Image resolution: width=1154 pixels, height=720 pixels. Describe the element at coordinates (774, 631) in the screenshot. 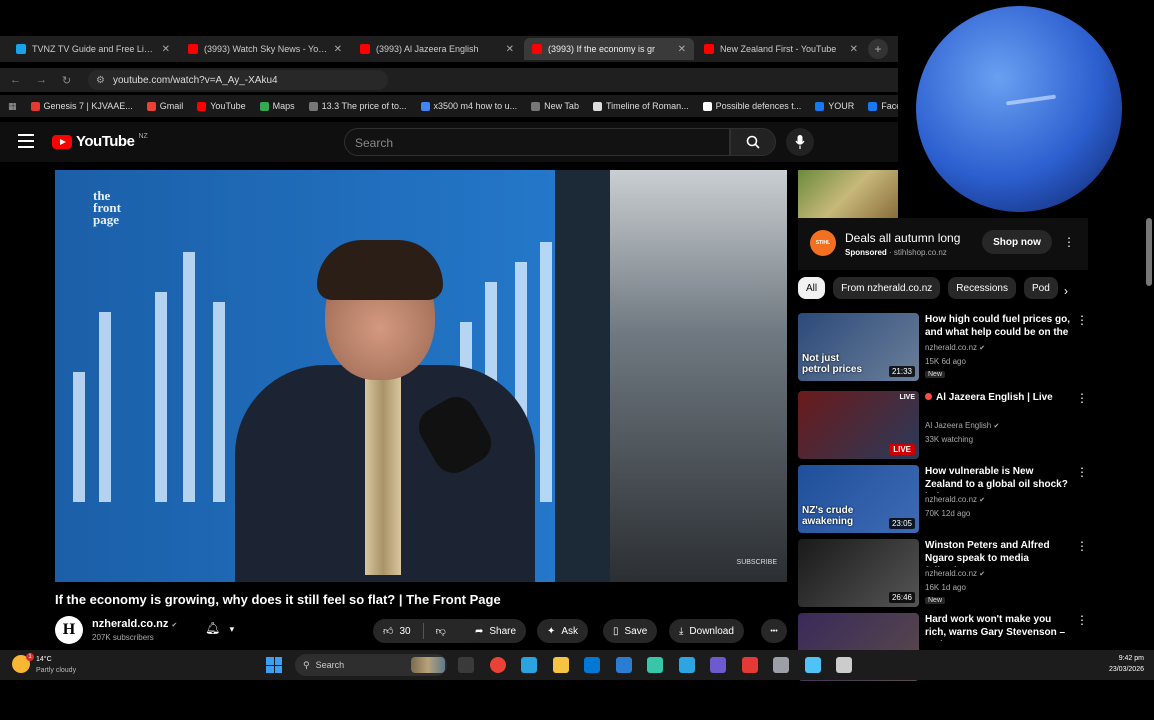

I see `more-actions-button: •••` at that location.